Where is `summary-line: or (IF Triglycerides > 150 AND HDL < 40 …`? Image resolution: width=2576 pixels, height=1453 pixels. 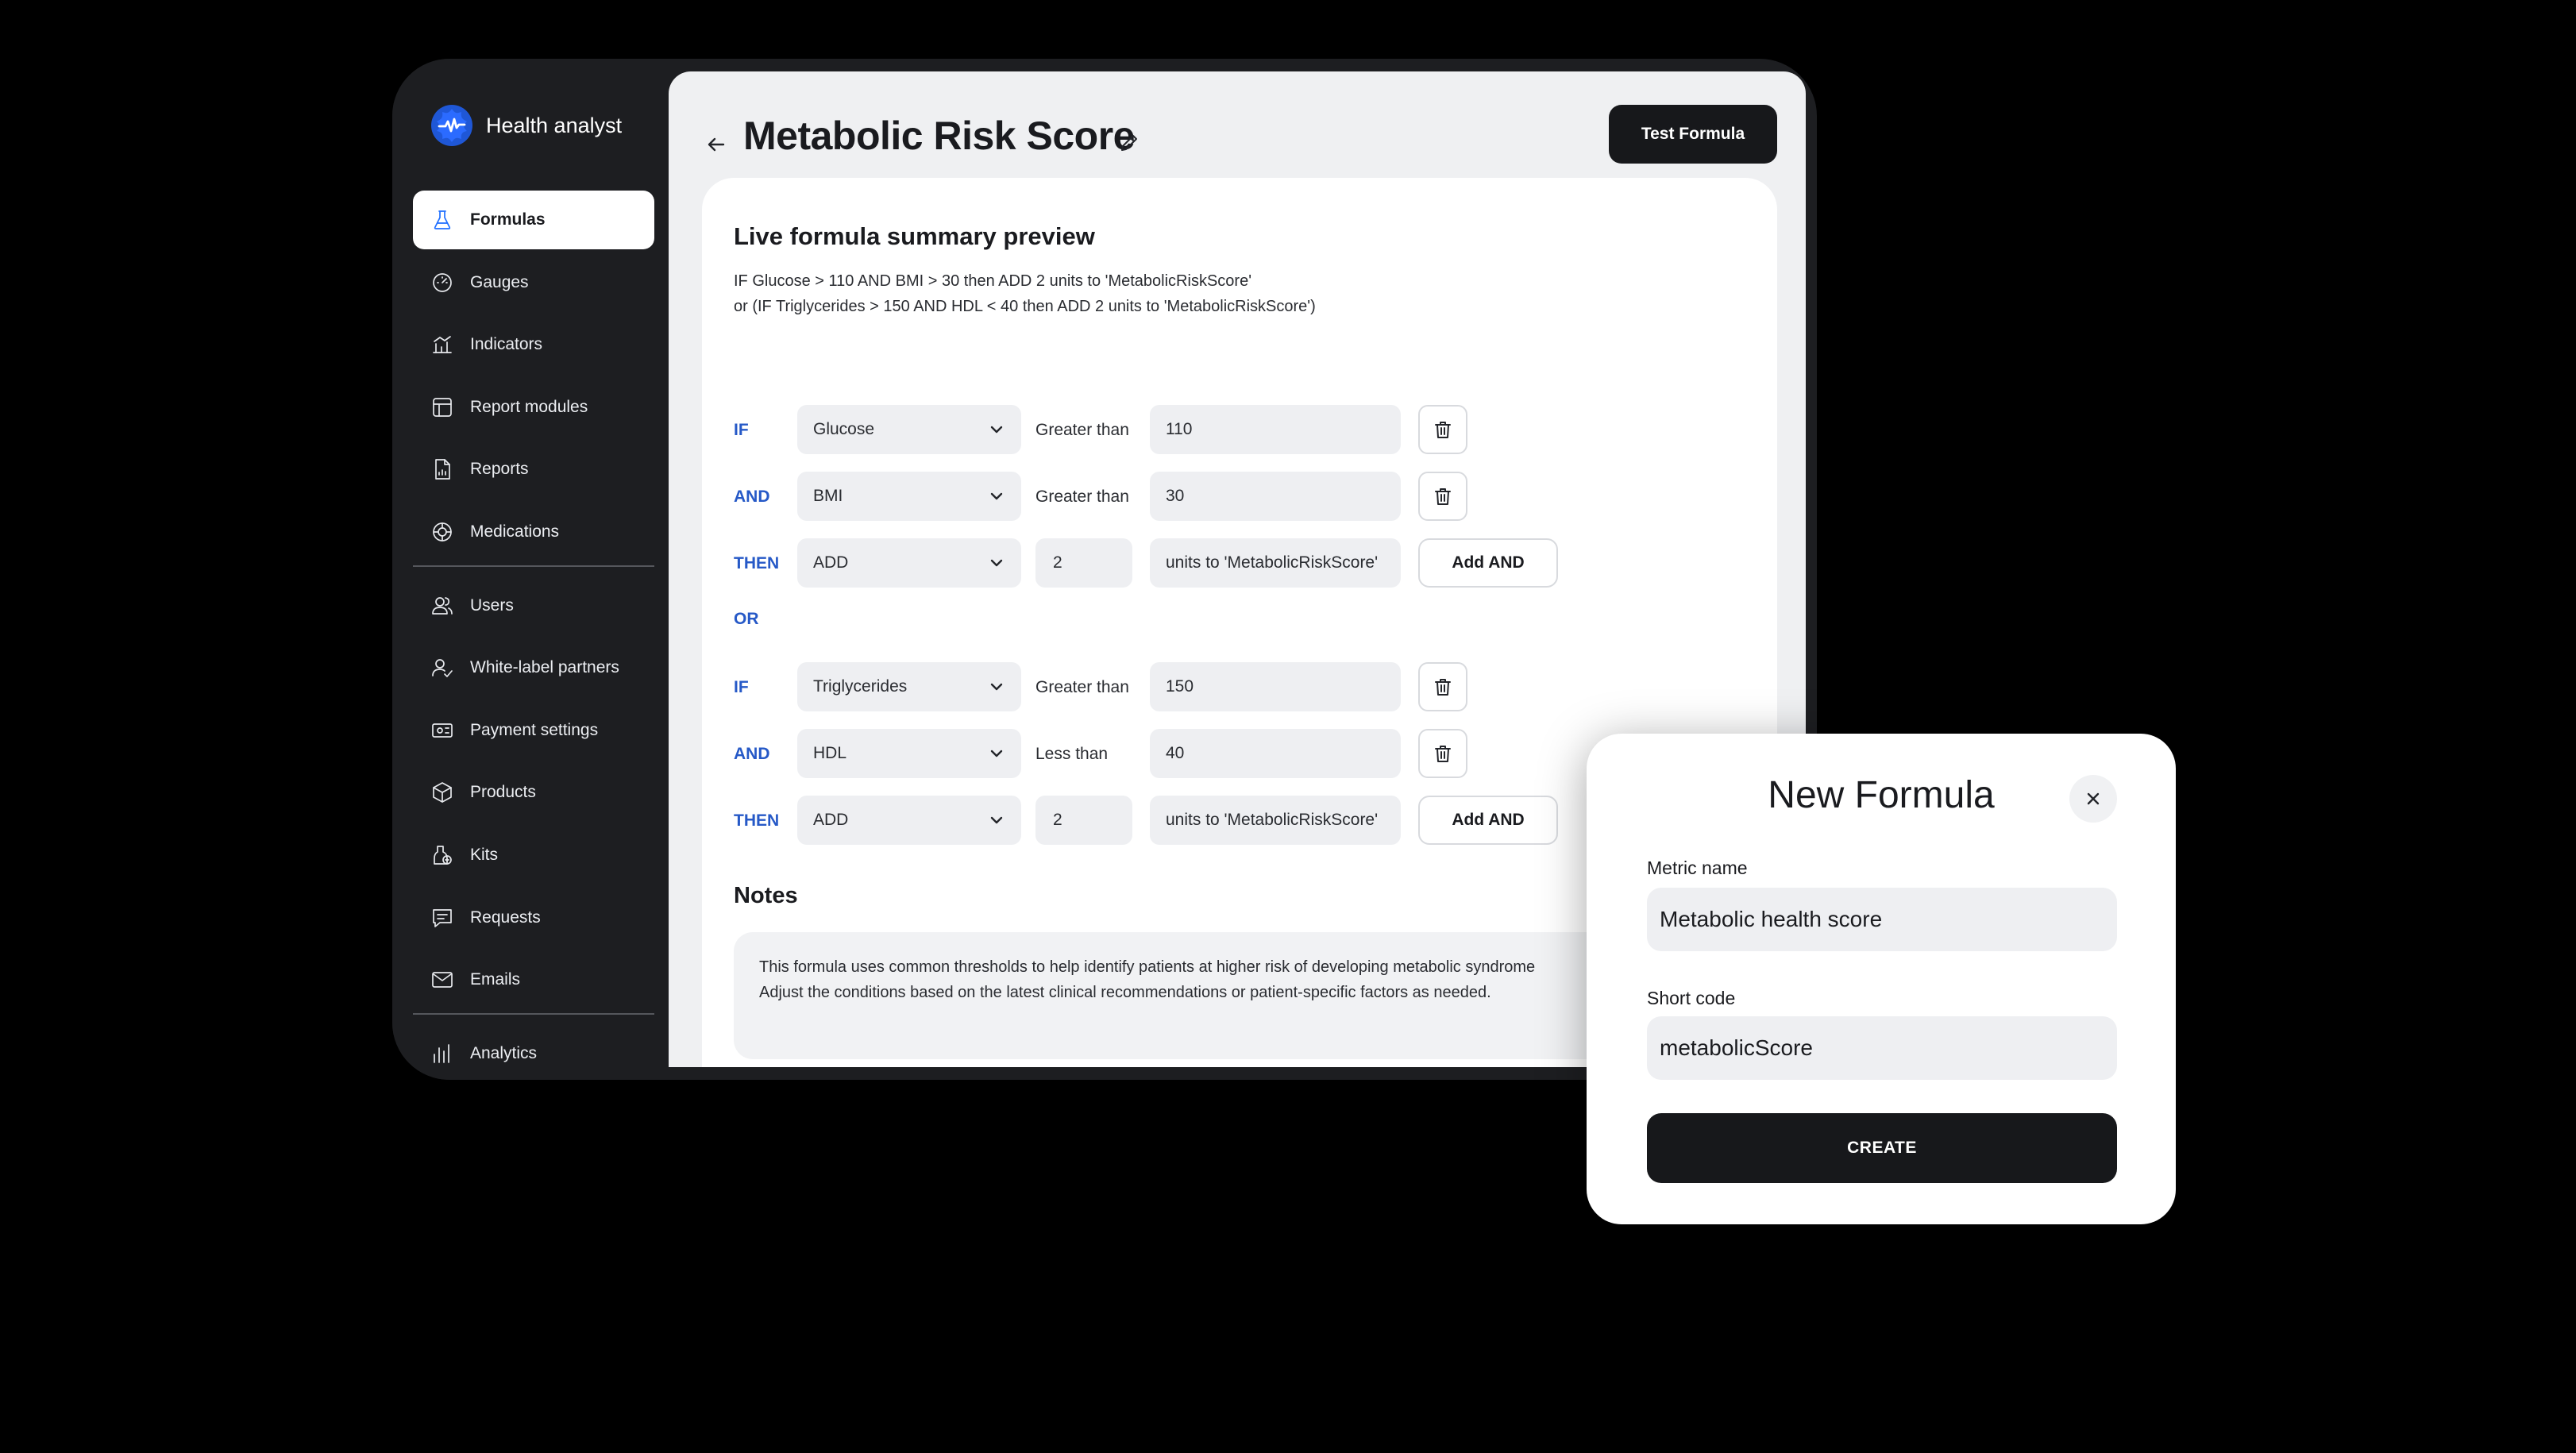
summary-line: or (IF Triglycerides > 150 AND HDL < 40 … is located at coordinates (1025, 306).